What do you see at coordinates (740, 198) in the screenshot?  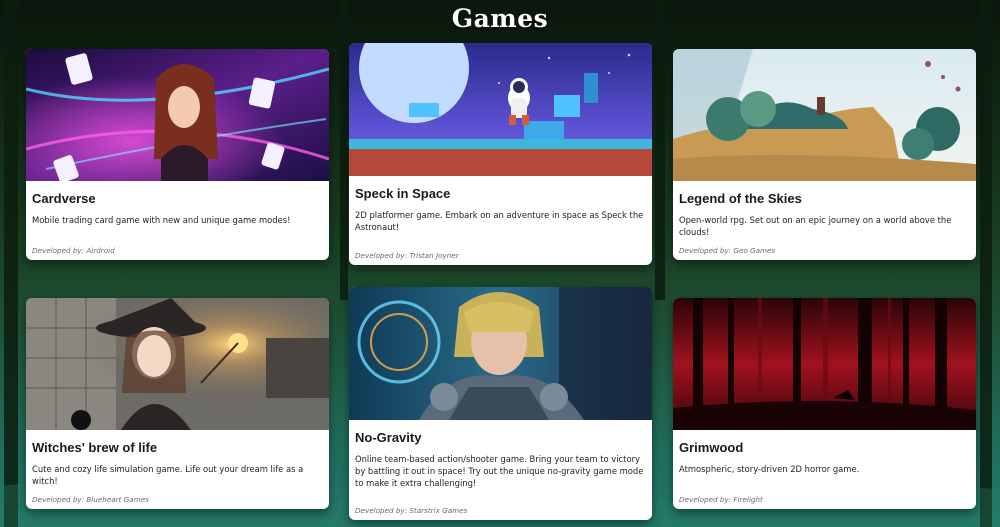 I see `game-title: Legend of the Skies` at bounding box center [740, 198].